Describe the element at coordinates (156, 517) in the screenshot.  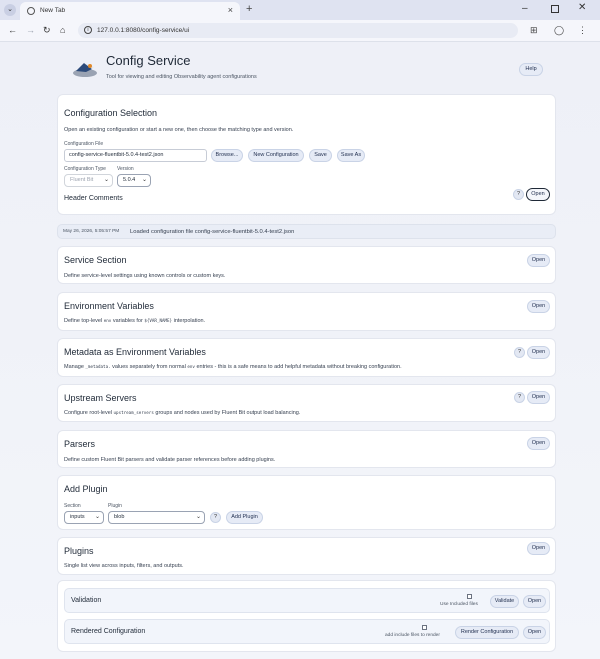
I see `plugin-select: blob ⌄` at that location.